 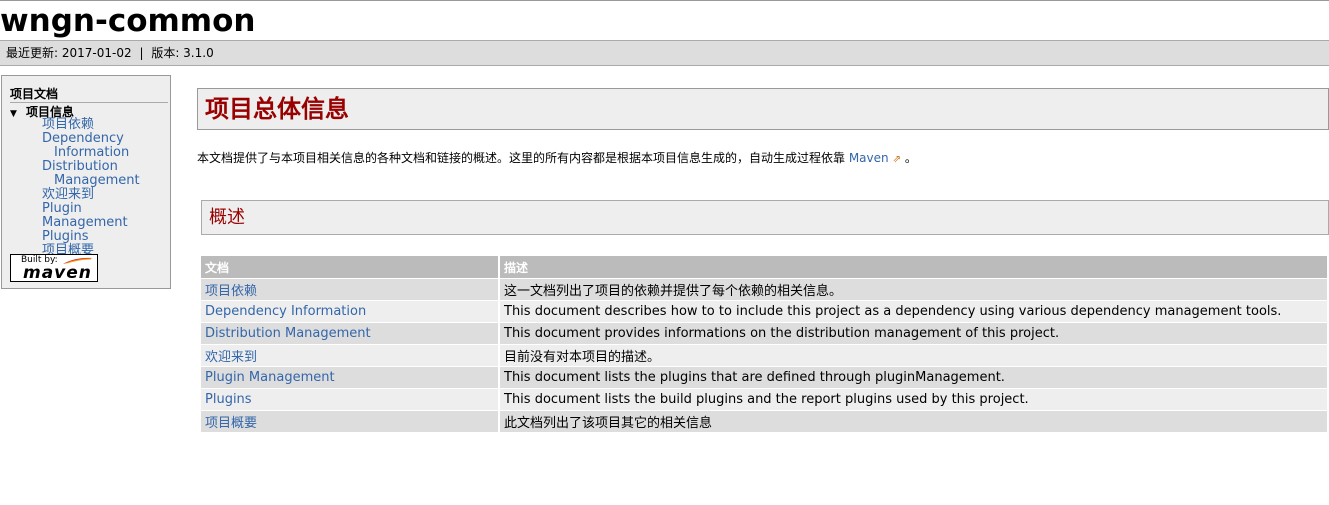 What do you see at coordinates (765, 217) in the screenshot?
I see `section-heading-box: 概述` at bounding box center [765, 217].